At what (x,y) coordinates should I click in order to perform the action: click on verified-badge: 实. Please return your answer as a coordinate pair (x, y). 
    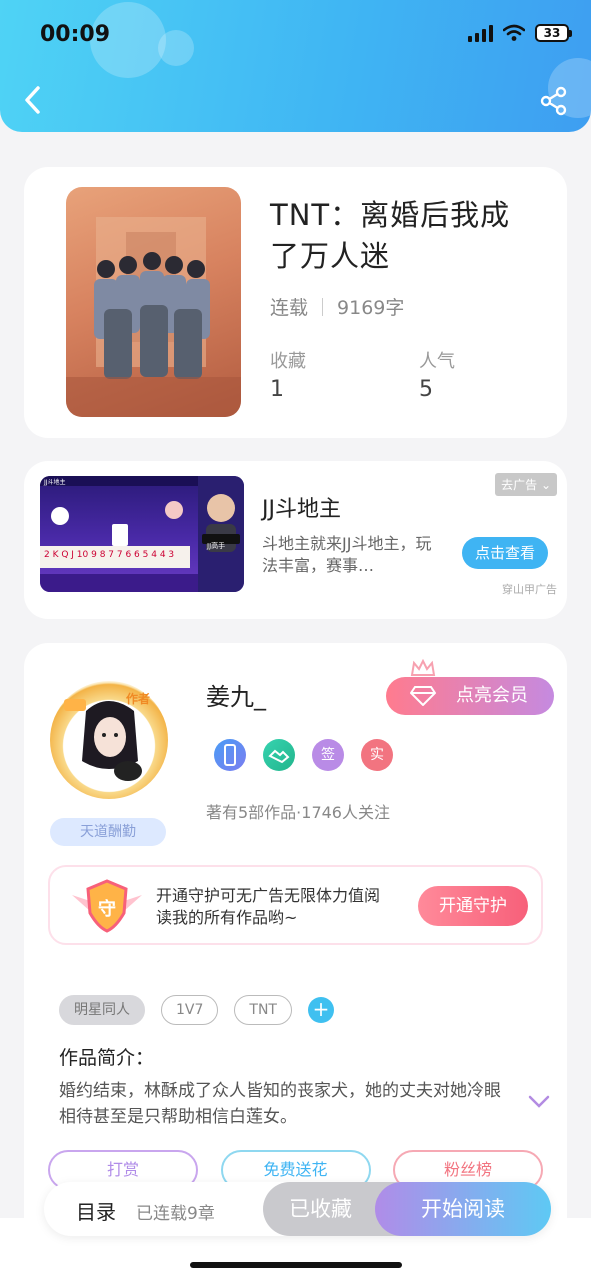
    Looking at the image, I should click on (377, 755).